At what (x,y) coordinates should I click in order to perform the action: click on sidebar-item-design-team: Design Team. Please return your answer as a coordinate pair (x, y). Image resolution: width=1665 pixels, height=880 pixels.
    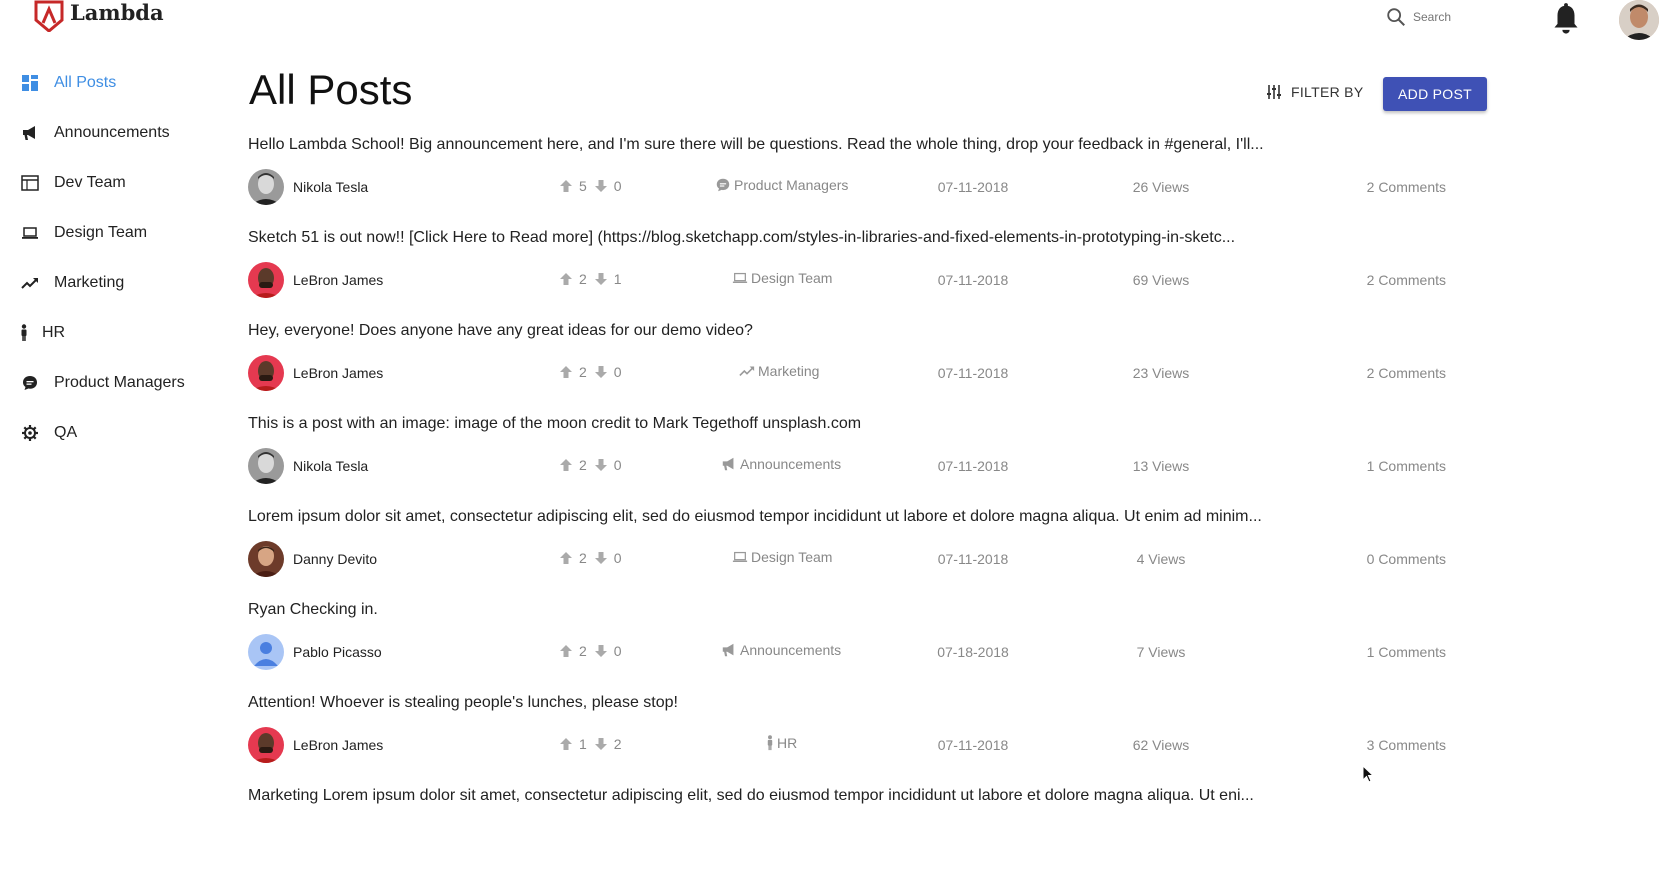
    Looking at the image, I should click on (105, 233).